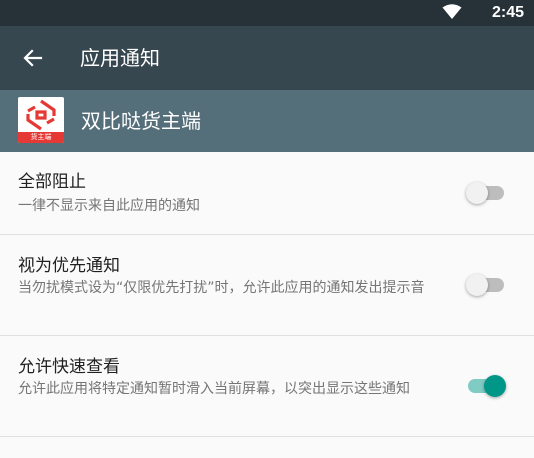  Describe the element at coordinates (267, 58) in the screenshot. I see `app-bar: 应用通知` at that location.